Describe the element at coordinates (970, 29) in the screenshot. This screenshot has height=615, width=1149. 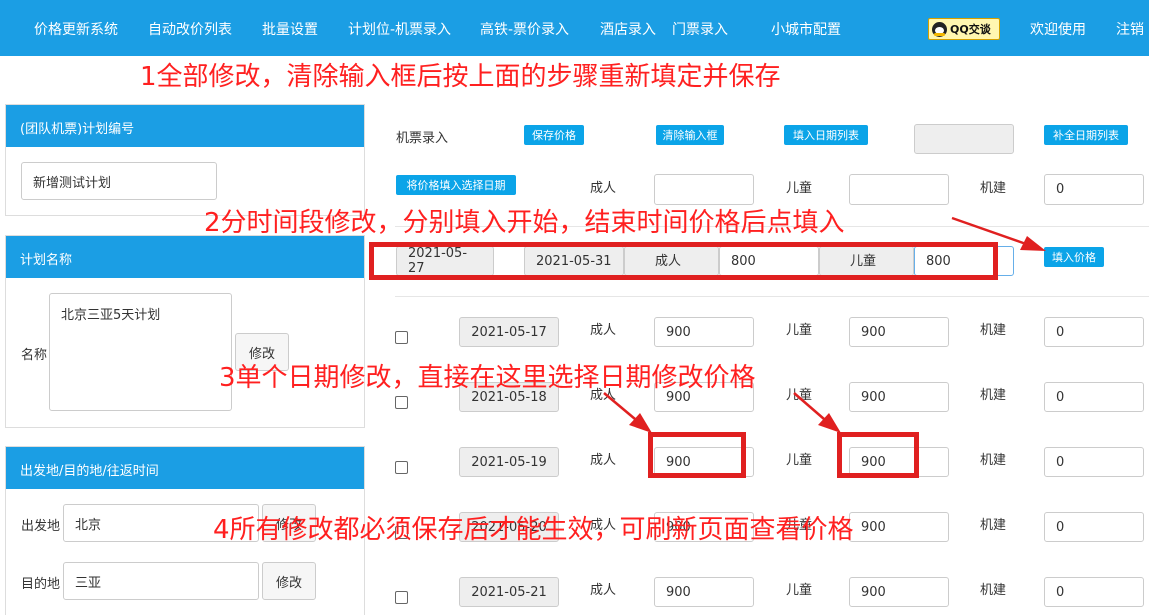
I see `qq-chat-label: QQ交谈` at that location.